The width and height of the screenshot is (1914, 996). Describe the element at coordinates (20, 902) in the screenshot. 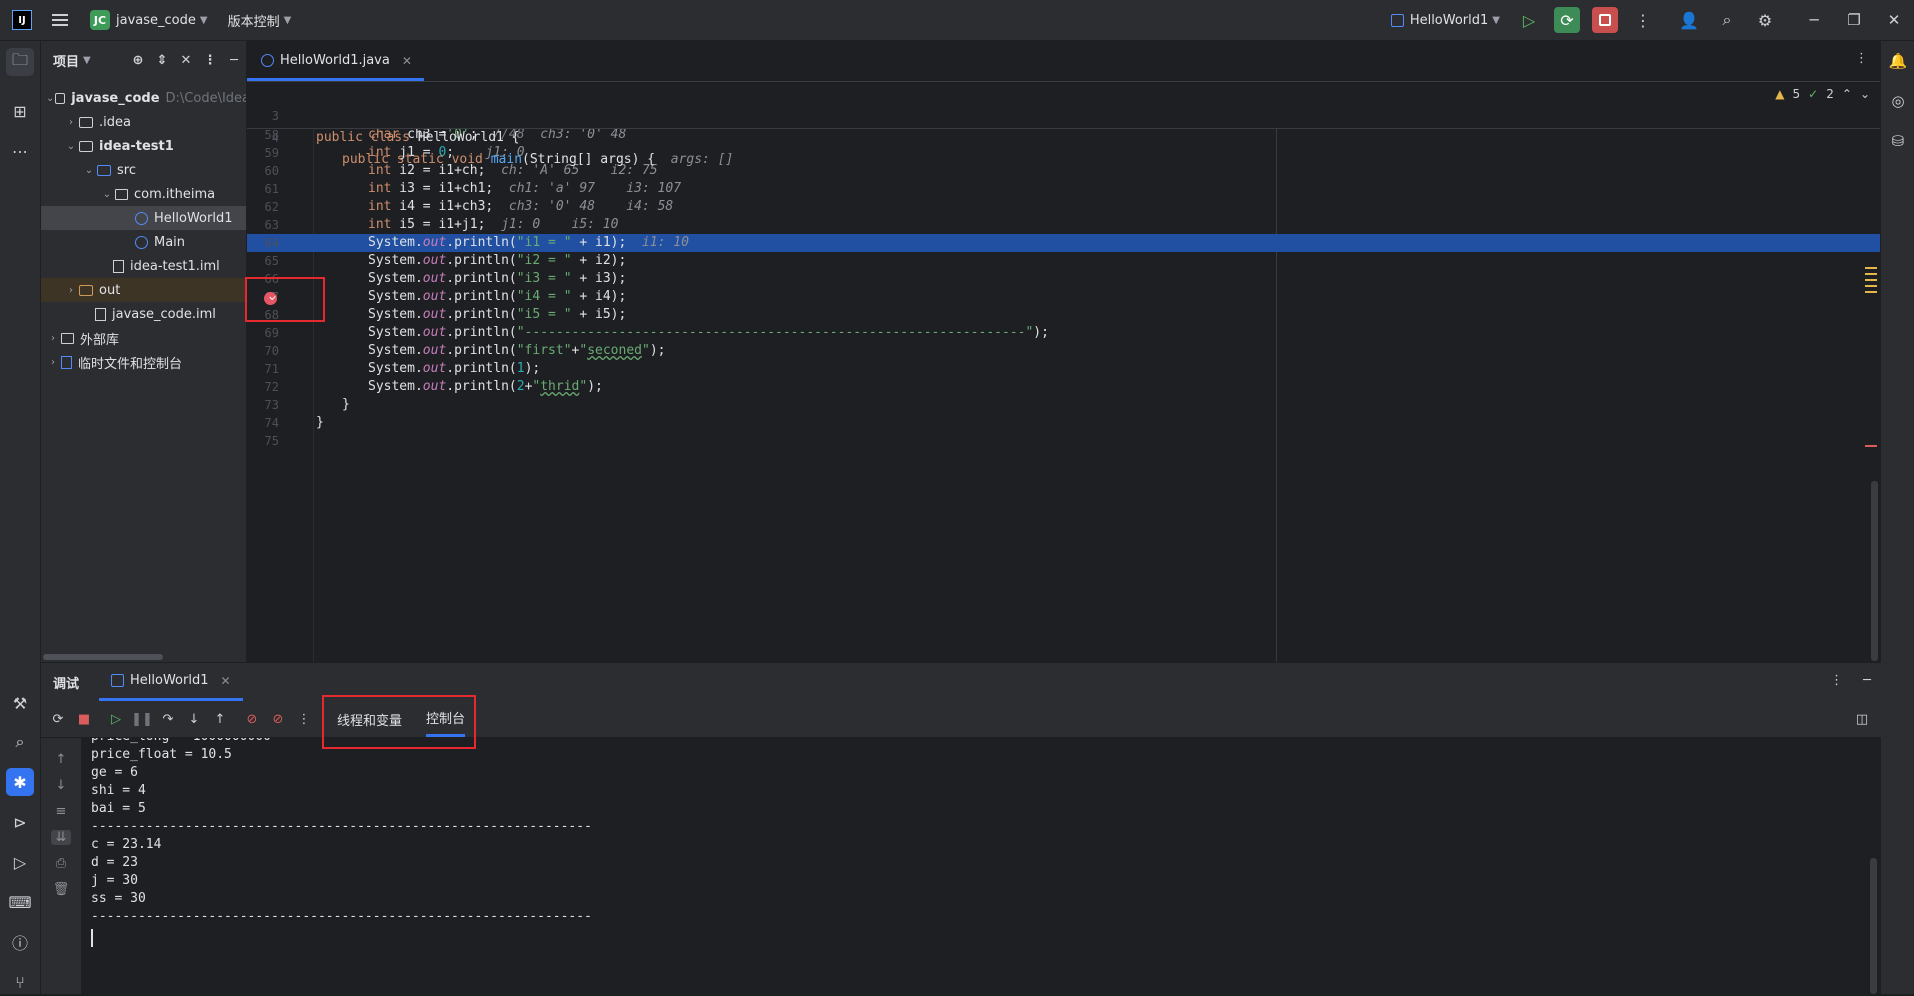

I see `terminal-icon: ⌨` at that location.